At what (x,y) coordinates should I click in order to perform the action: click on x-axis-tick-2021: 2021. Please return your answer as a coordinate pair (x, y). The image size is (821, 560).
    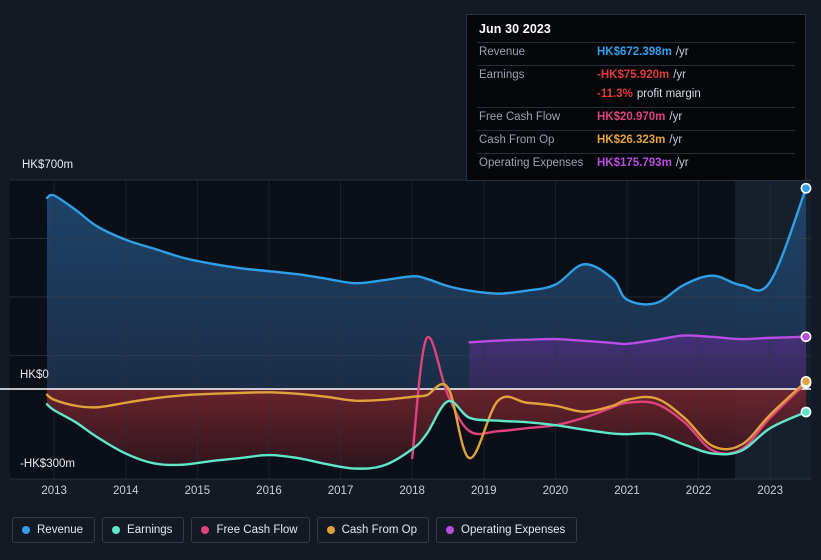
    Looking at the image, I should click on (627, 491).